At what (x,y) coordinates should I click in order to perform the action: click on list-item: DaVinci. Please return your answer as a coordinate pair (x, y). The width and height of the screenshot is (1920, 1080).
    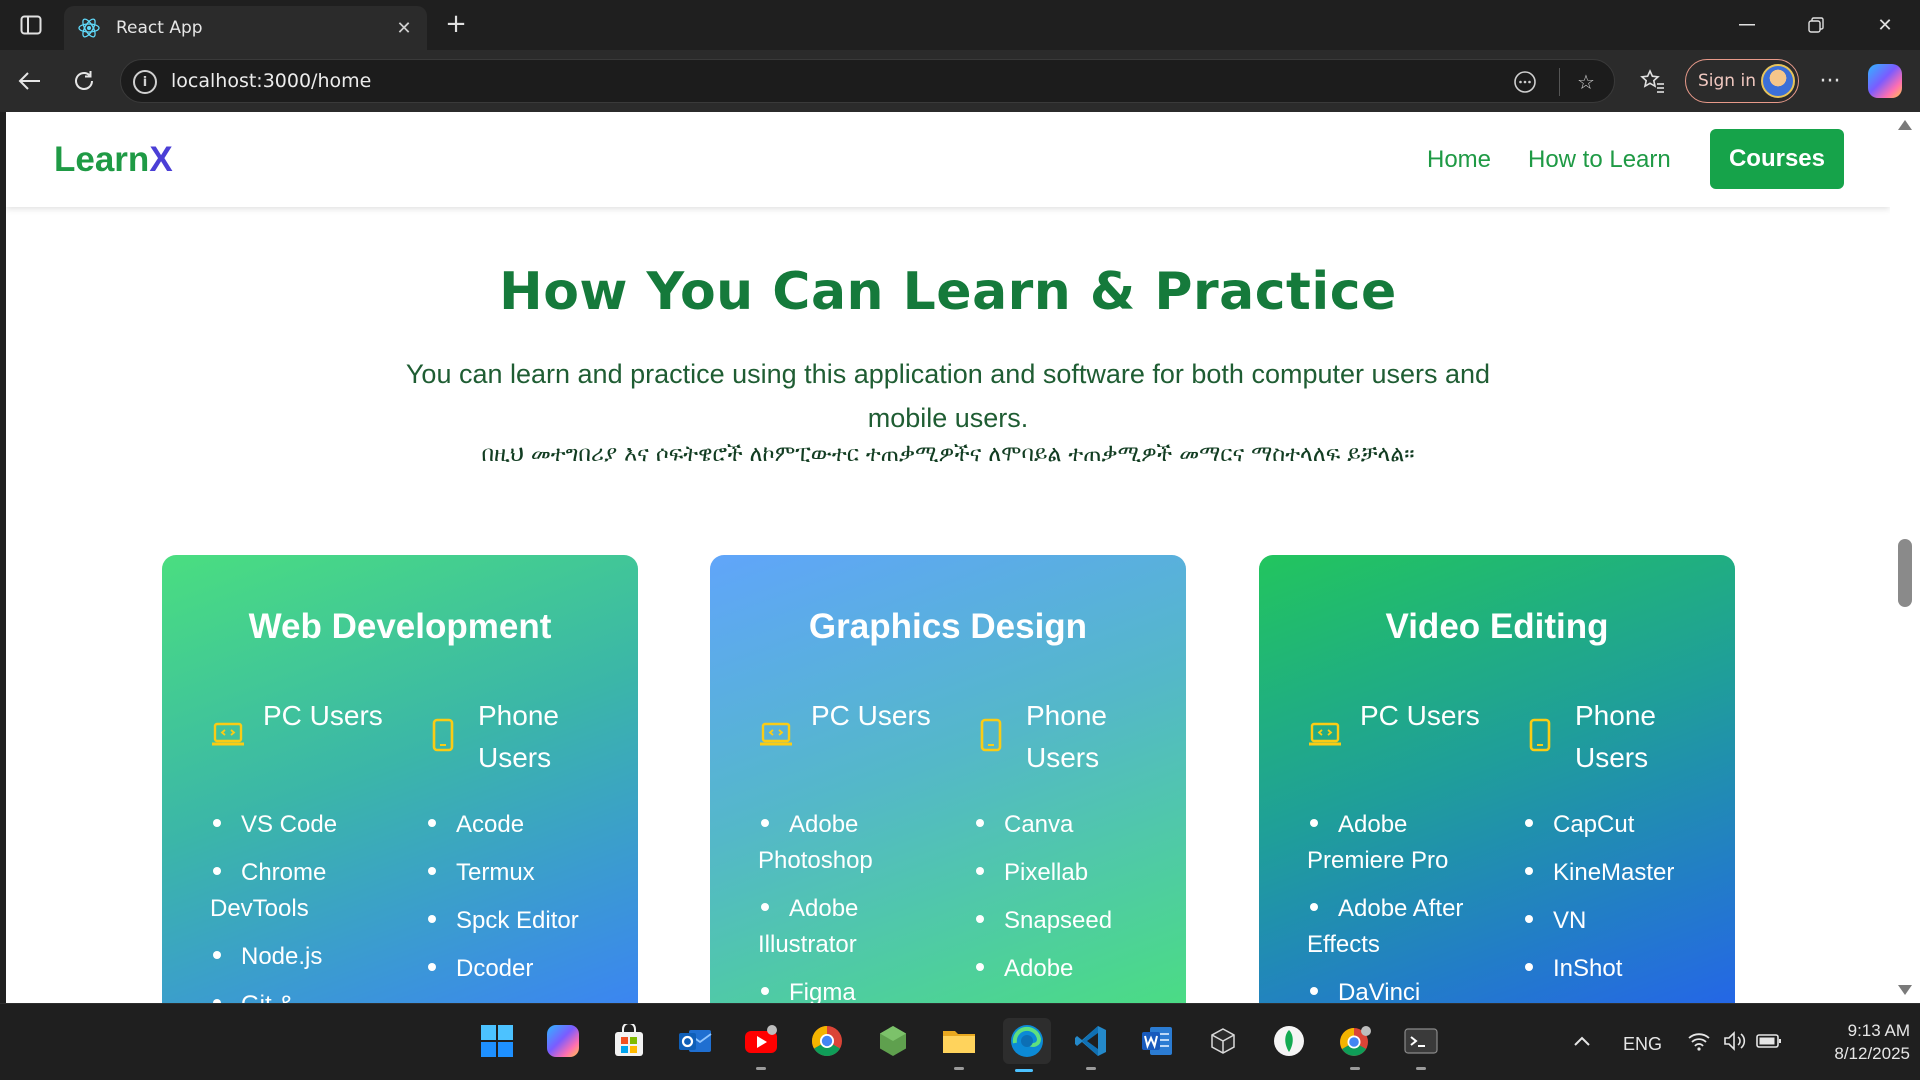
    Looking at the image, I should click on (1407, 989).